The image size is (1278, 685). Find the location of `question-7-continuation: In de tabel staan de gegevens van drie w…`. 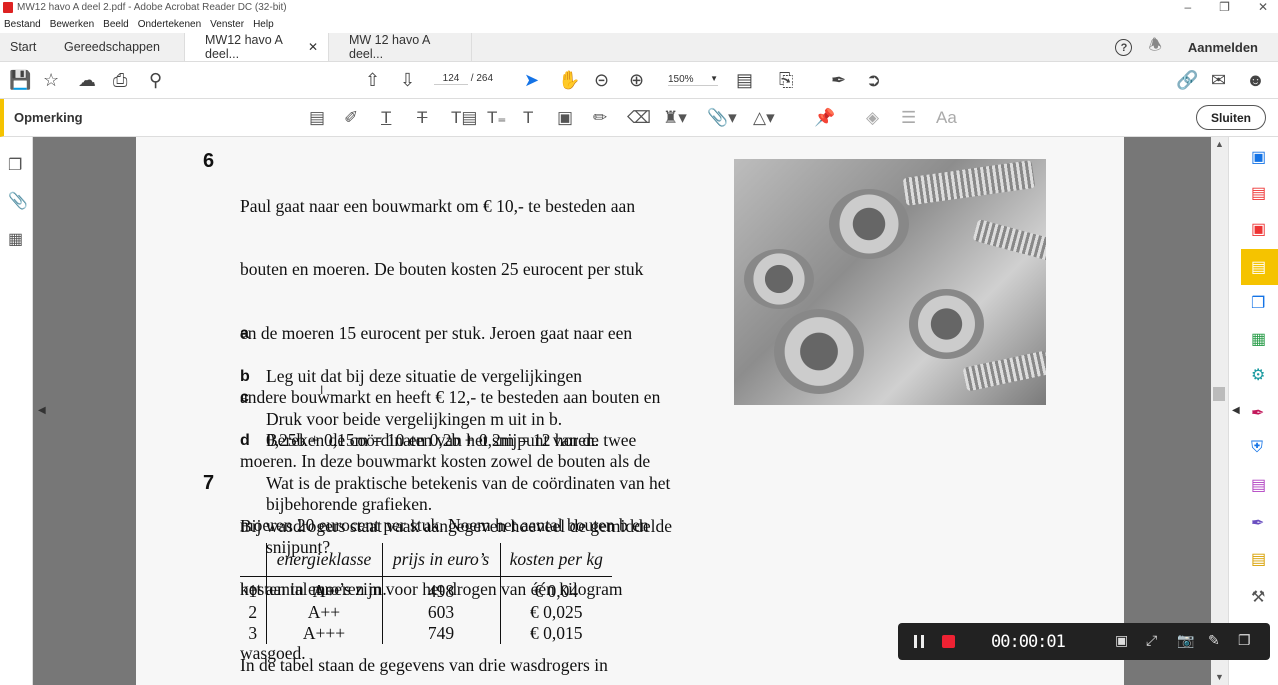

question-7-continuation: In de tabel staan de gegevens van drie w… is located at coordinates (424, 665).